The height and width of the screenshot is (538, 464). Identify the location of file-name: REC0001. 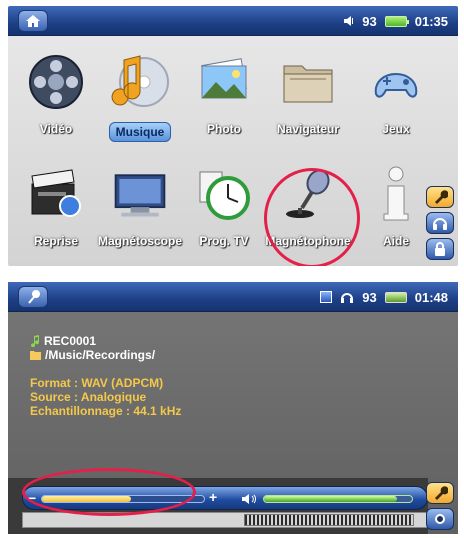
(70, 341).